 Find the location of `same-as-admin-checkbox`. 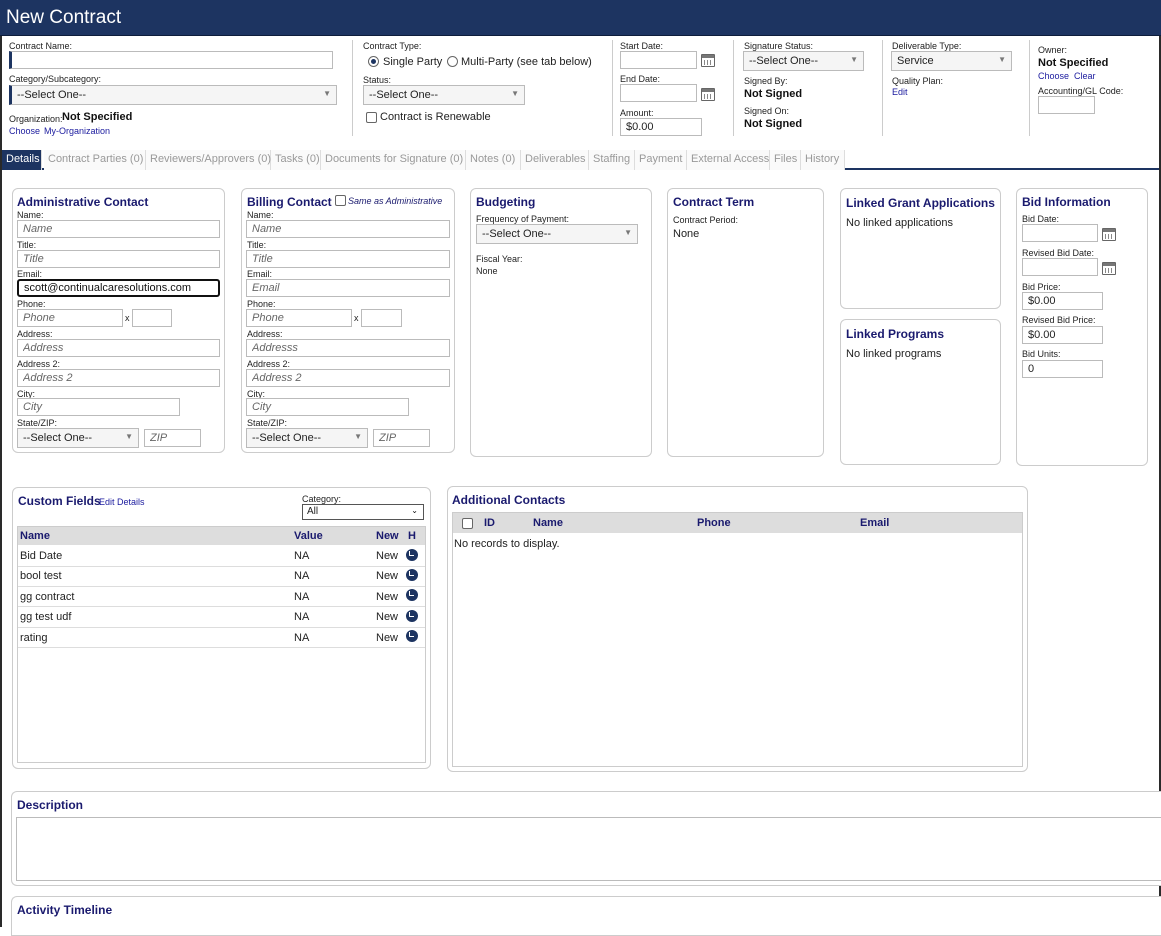

same-as-admin-checkbox is located at coordinates (340, 200).